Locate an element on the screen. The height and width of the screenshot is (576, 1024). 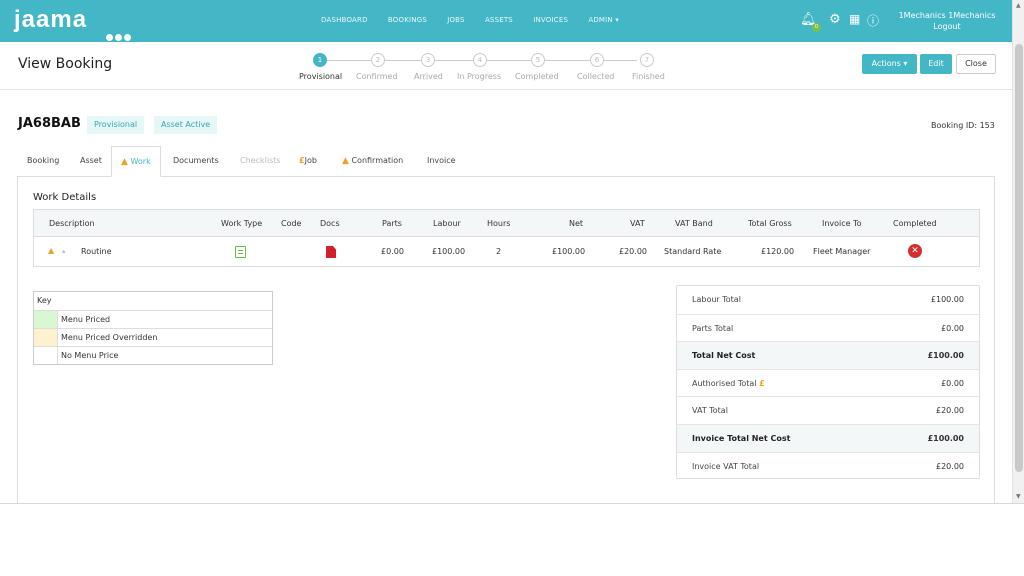
total-label: Invoice Total Net Cost is located at coordinates (741, 438).